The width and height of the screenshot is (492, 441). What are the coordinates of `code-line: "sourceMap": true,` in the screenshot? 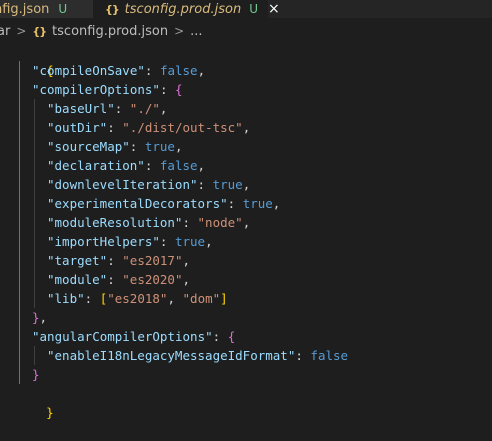 It's located at (115, 146).